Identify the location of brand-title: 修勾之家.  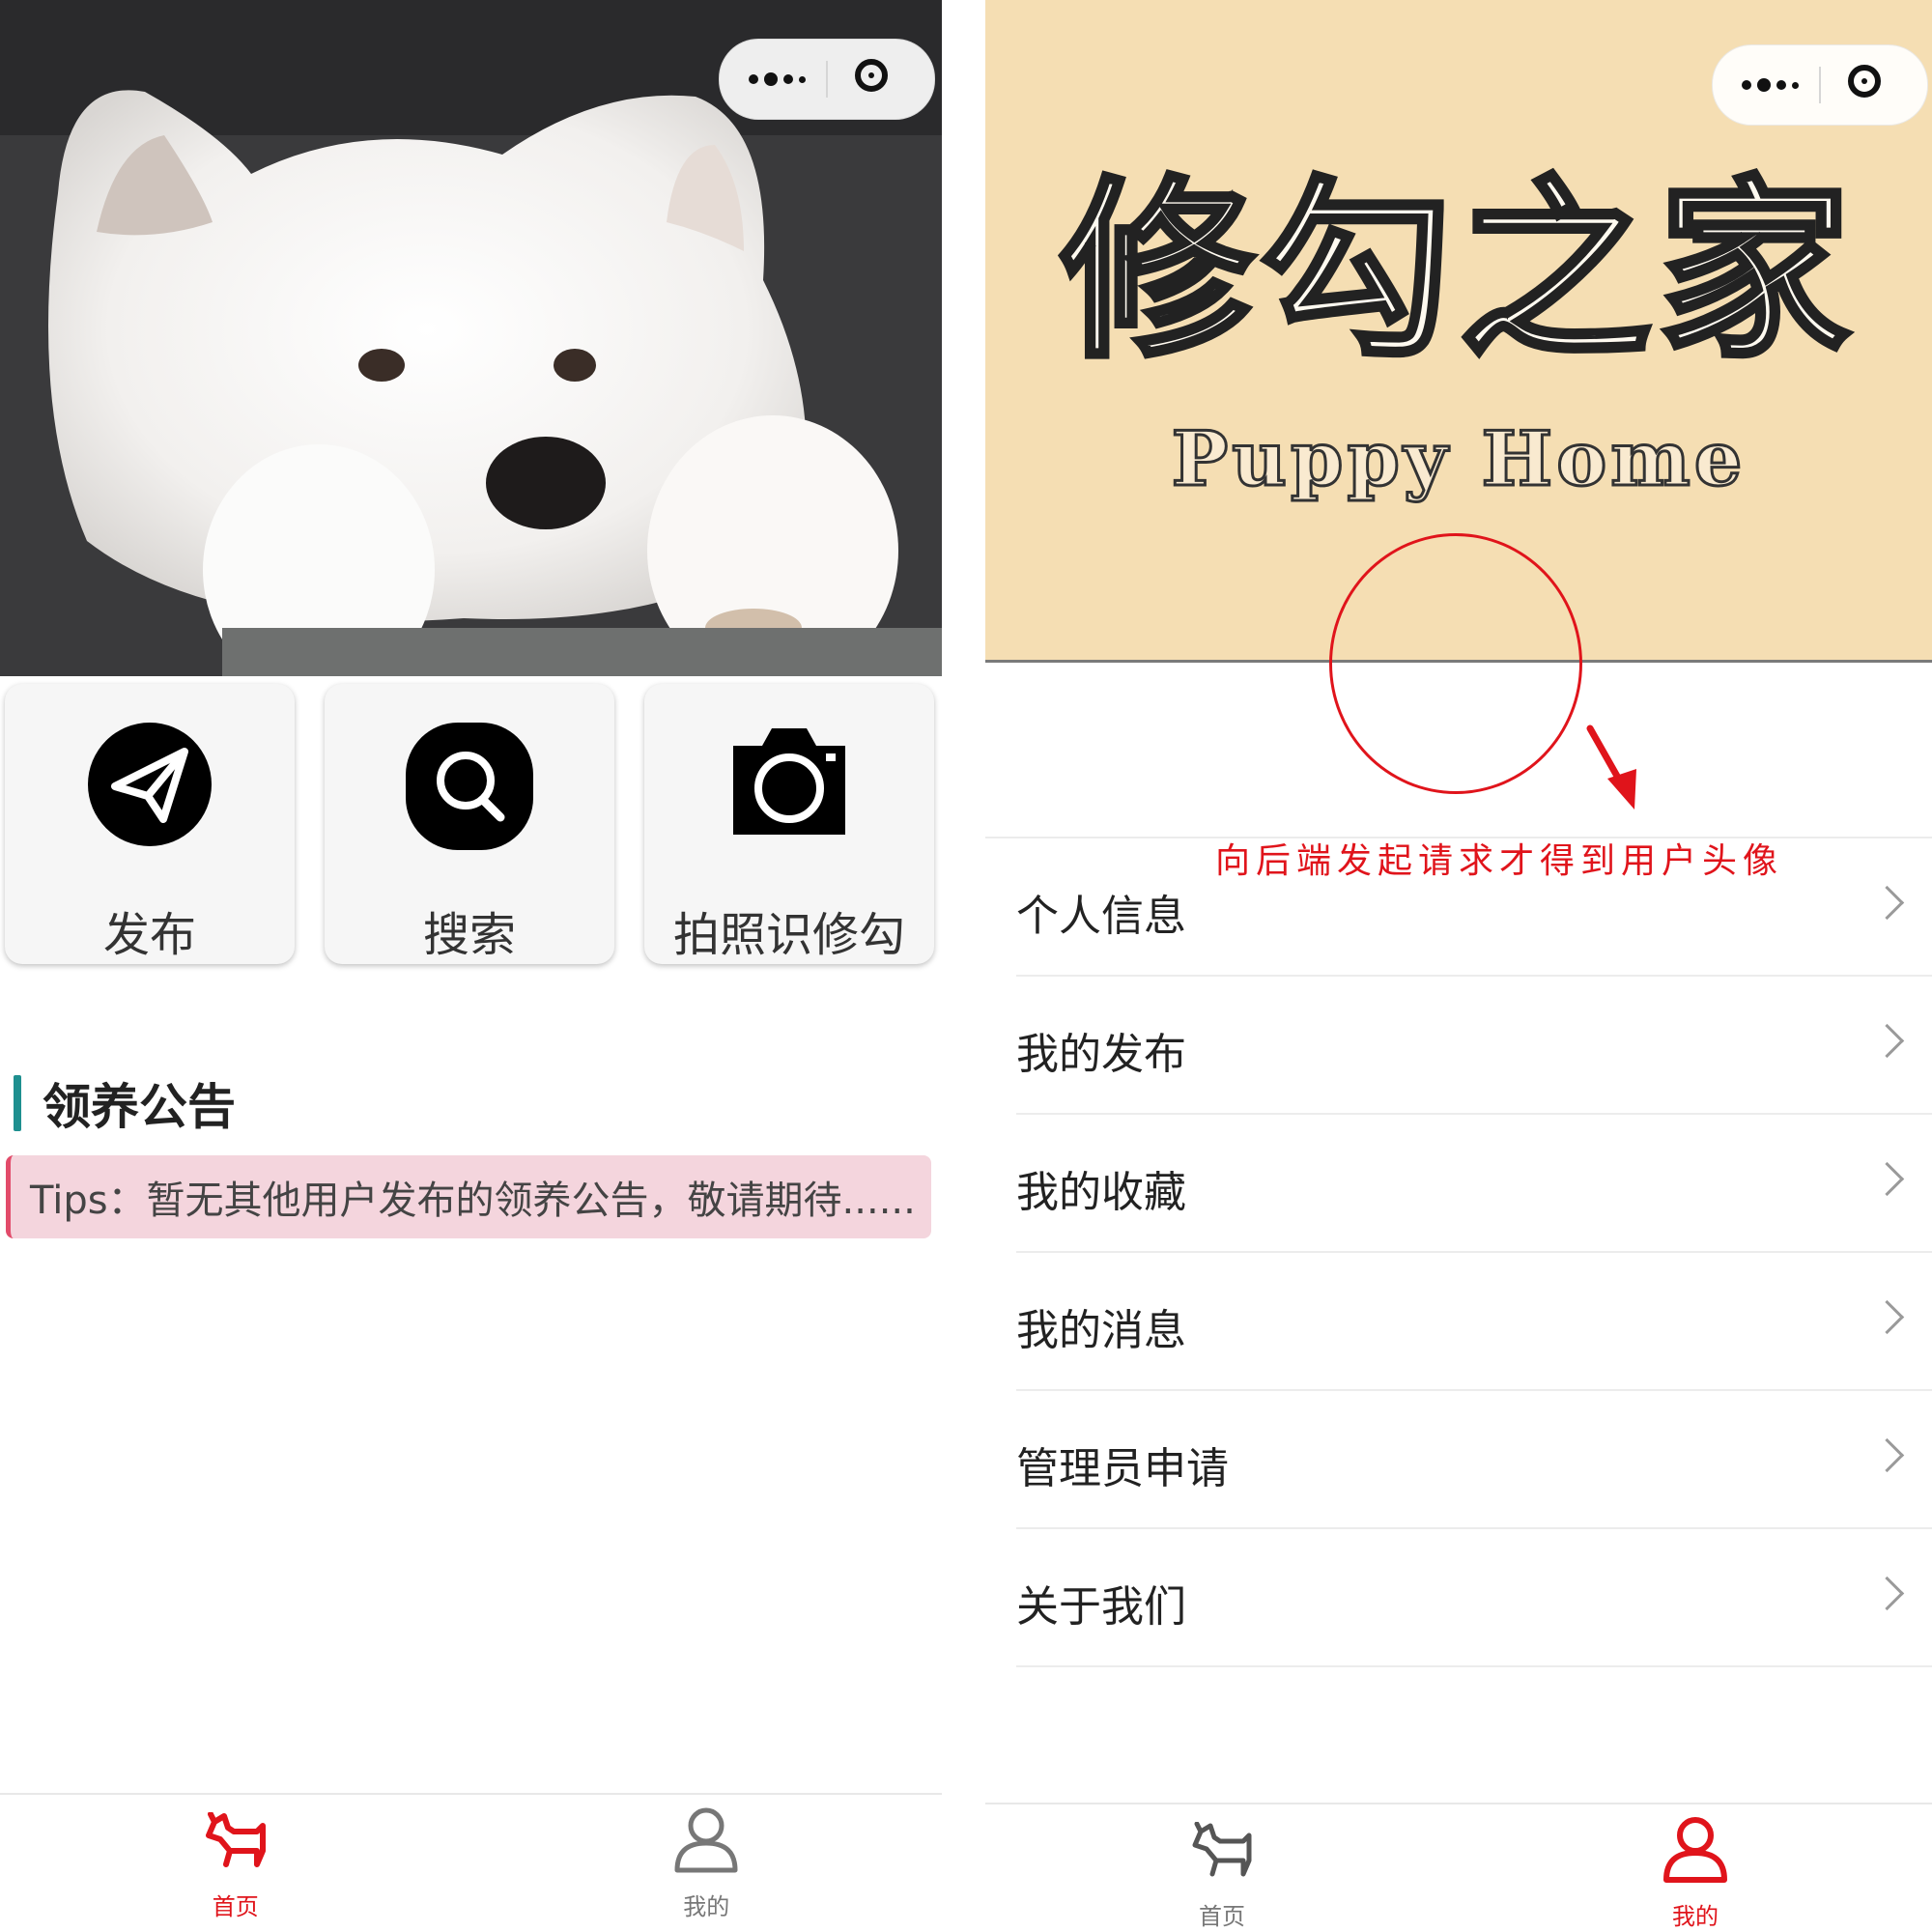
(1457, 272).